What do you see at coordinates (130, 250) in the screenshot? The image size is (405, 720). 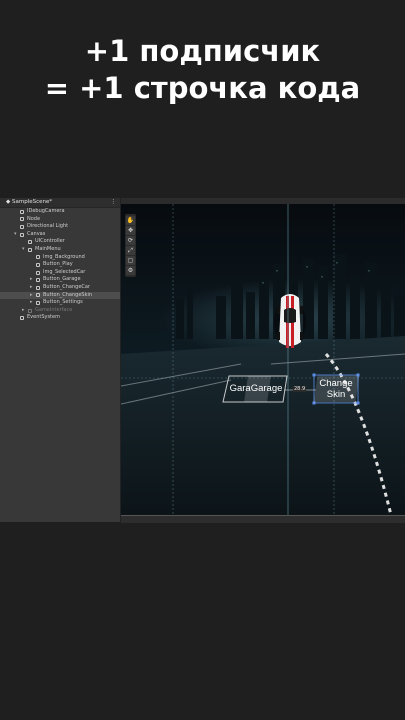 I see `scale-tool-icon: ⤢` at bounding box center [130, 250].